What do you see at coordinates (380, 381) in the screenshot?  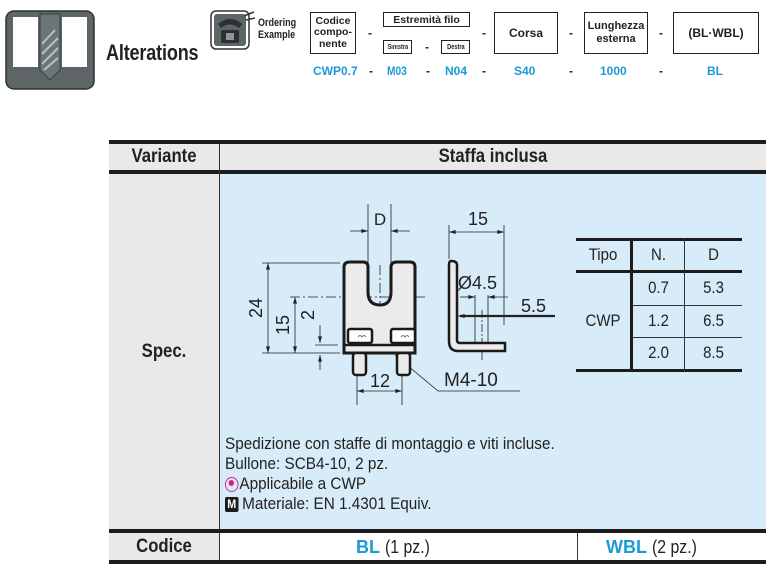 I see `dim-12-label: 12` at bounding box center [380, 381].